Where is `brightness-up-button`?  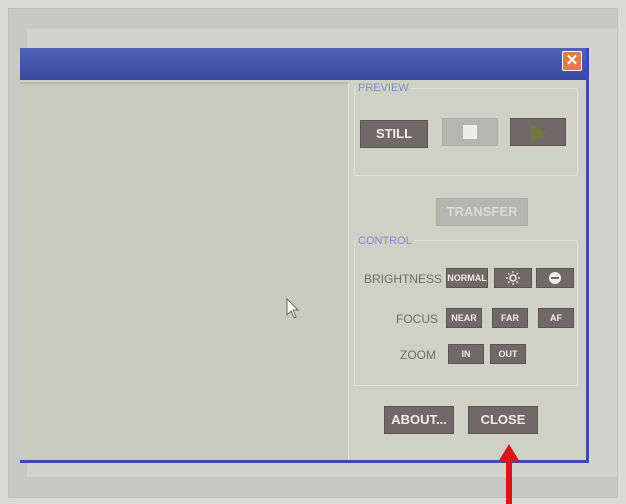
brightness-up-button is located at coordinates (513, 278).